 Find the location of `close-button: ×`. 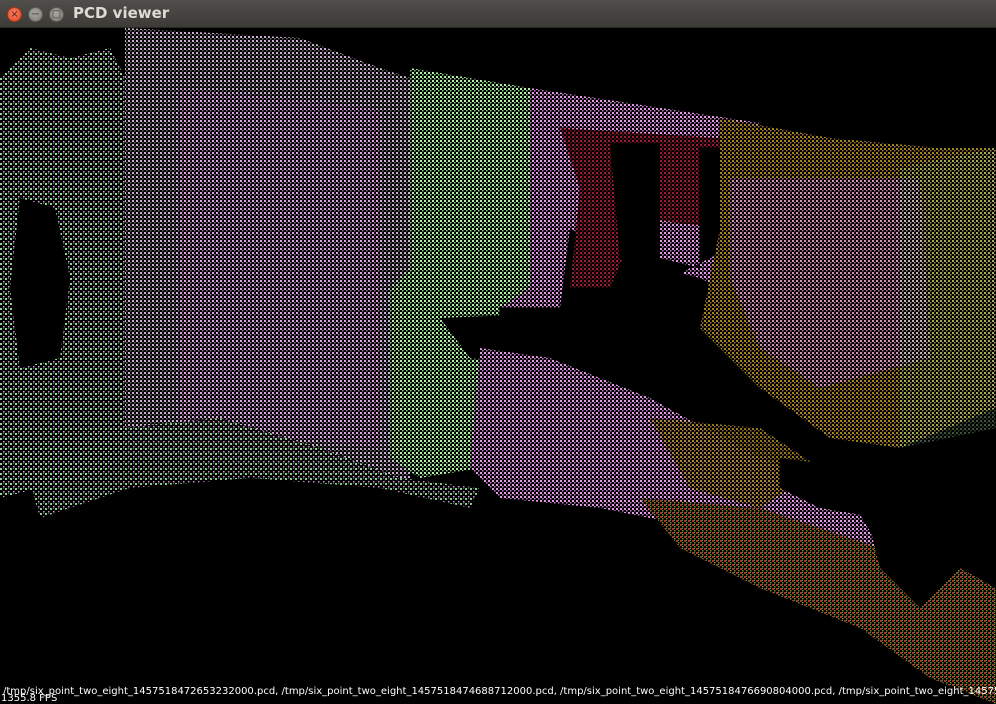

close-button: × is located at coordinates (14, 14).